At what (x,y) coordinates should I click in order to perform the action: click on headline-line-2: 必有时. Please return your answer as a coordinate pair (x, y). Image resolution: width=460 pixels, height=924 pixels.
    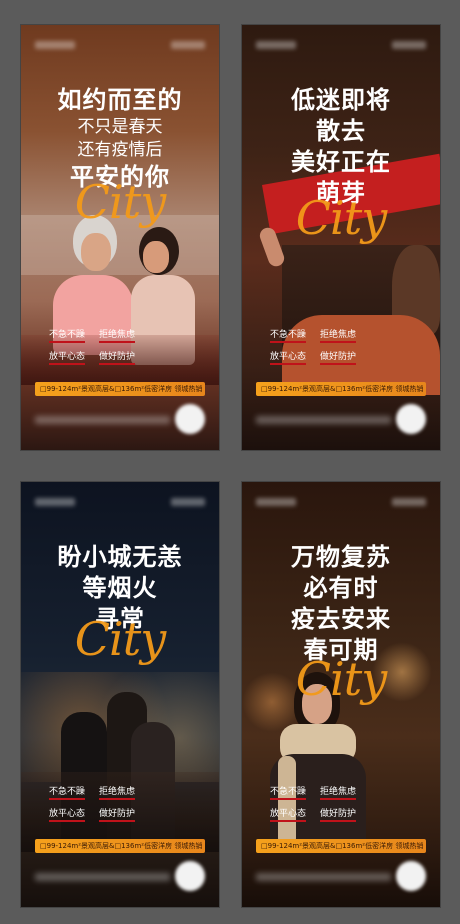
    Looking at the image, I should click on (341, 588).